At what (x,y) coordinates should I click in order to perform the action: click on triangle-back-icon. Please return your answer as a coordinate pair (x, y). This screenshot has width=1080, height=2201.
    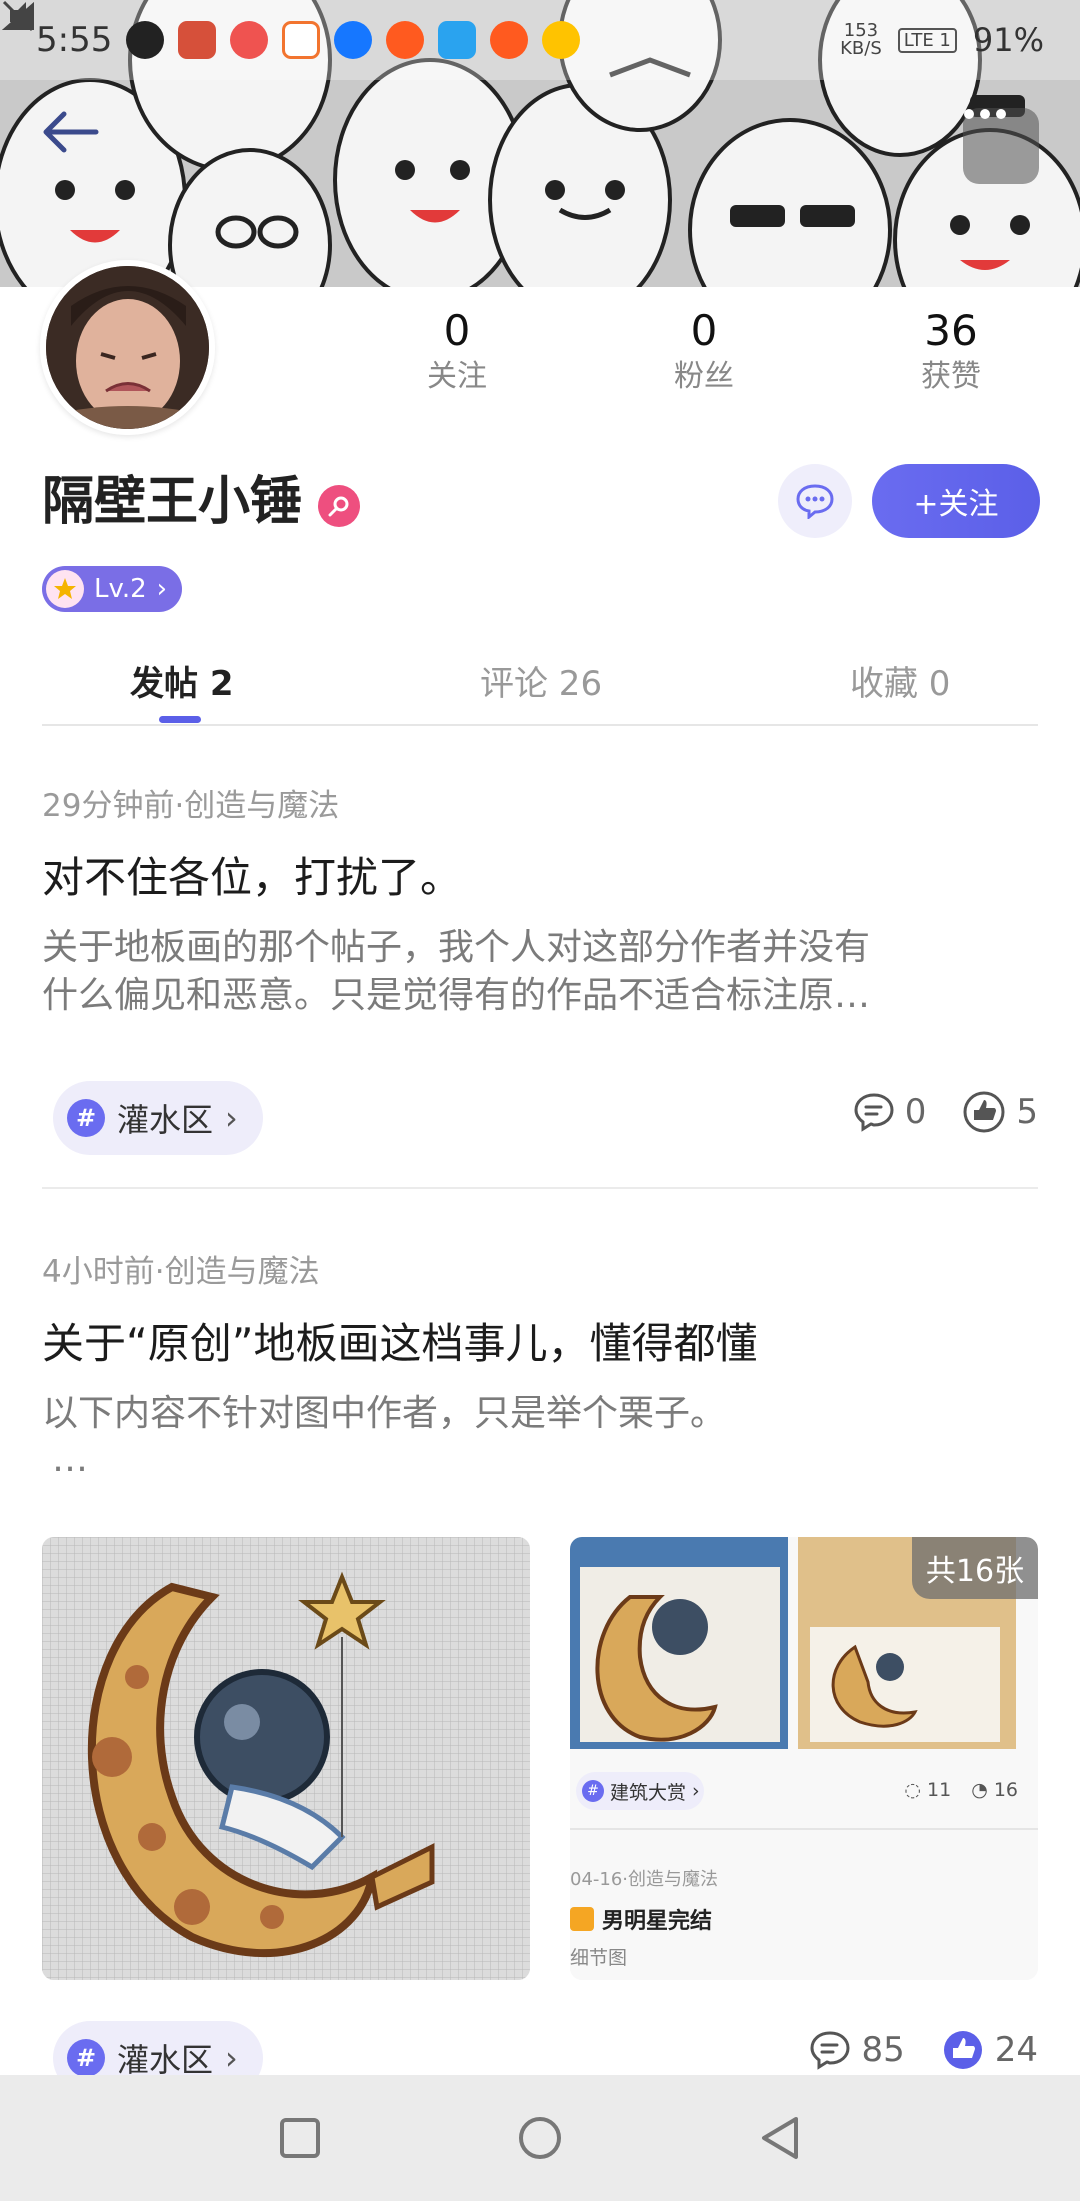
    Looking at the image, I should click on (780, 2138).